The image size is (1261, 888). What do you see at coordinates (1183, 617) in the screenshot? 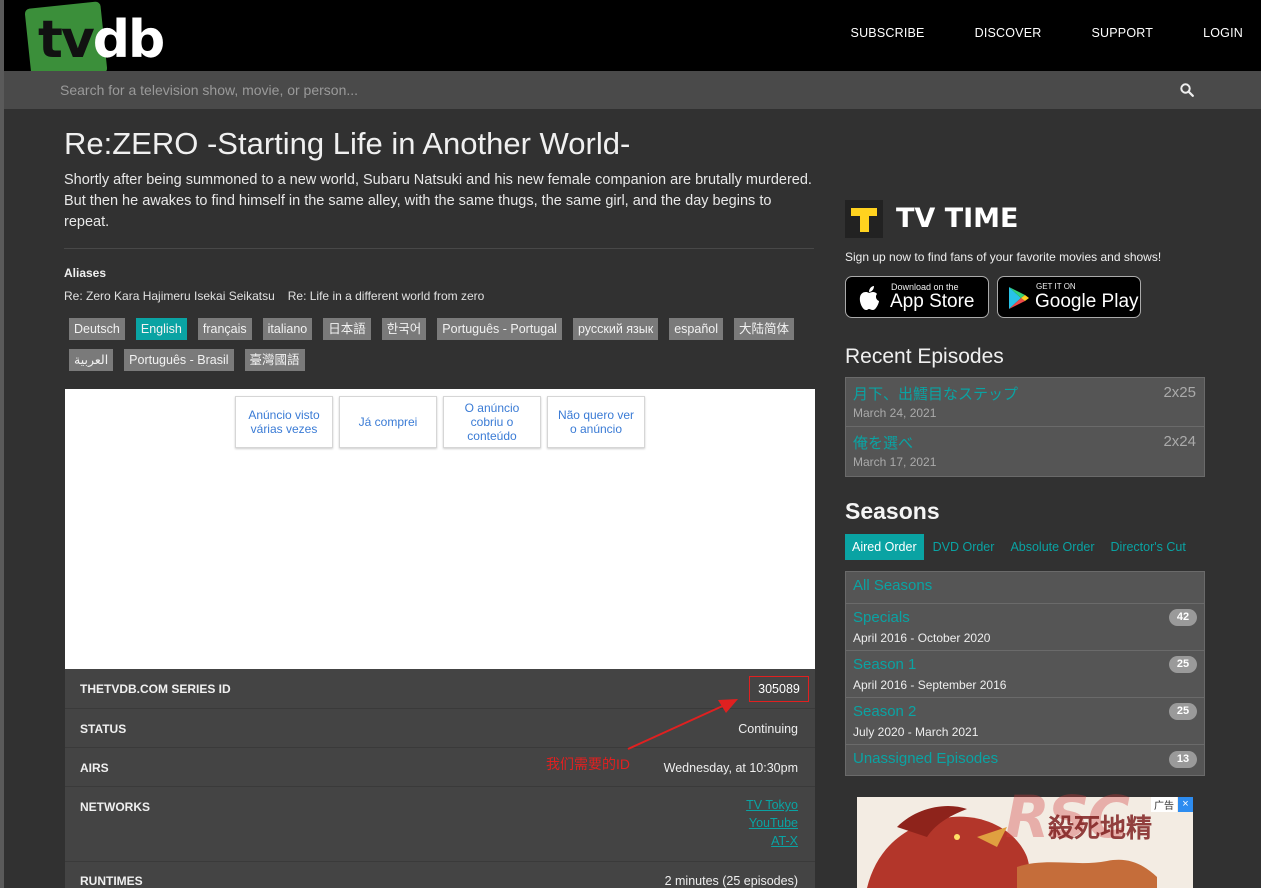
I see `episode-count-badge: 42` at bounding box center [1183, 617].